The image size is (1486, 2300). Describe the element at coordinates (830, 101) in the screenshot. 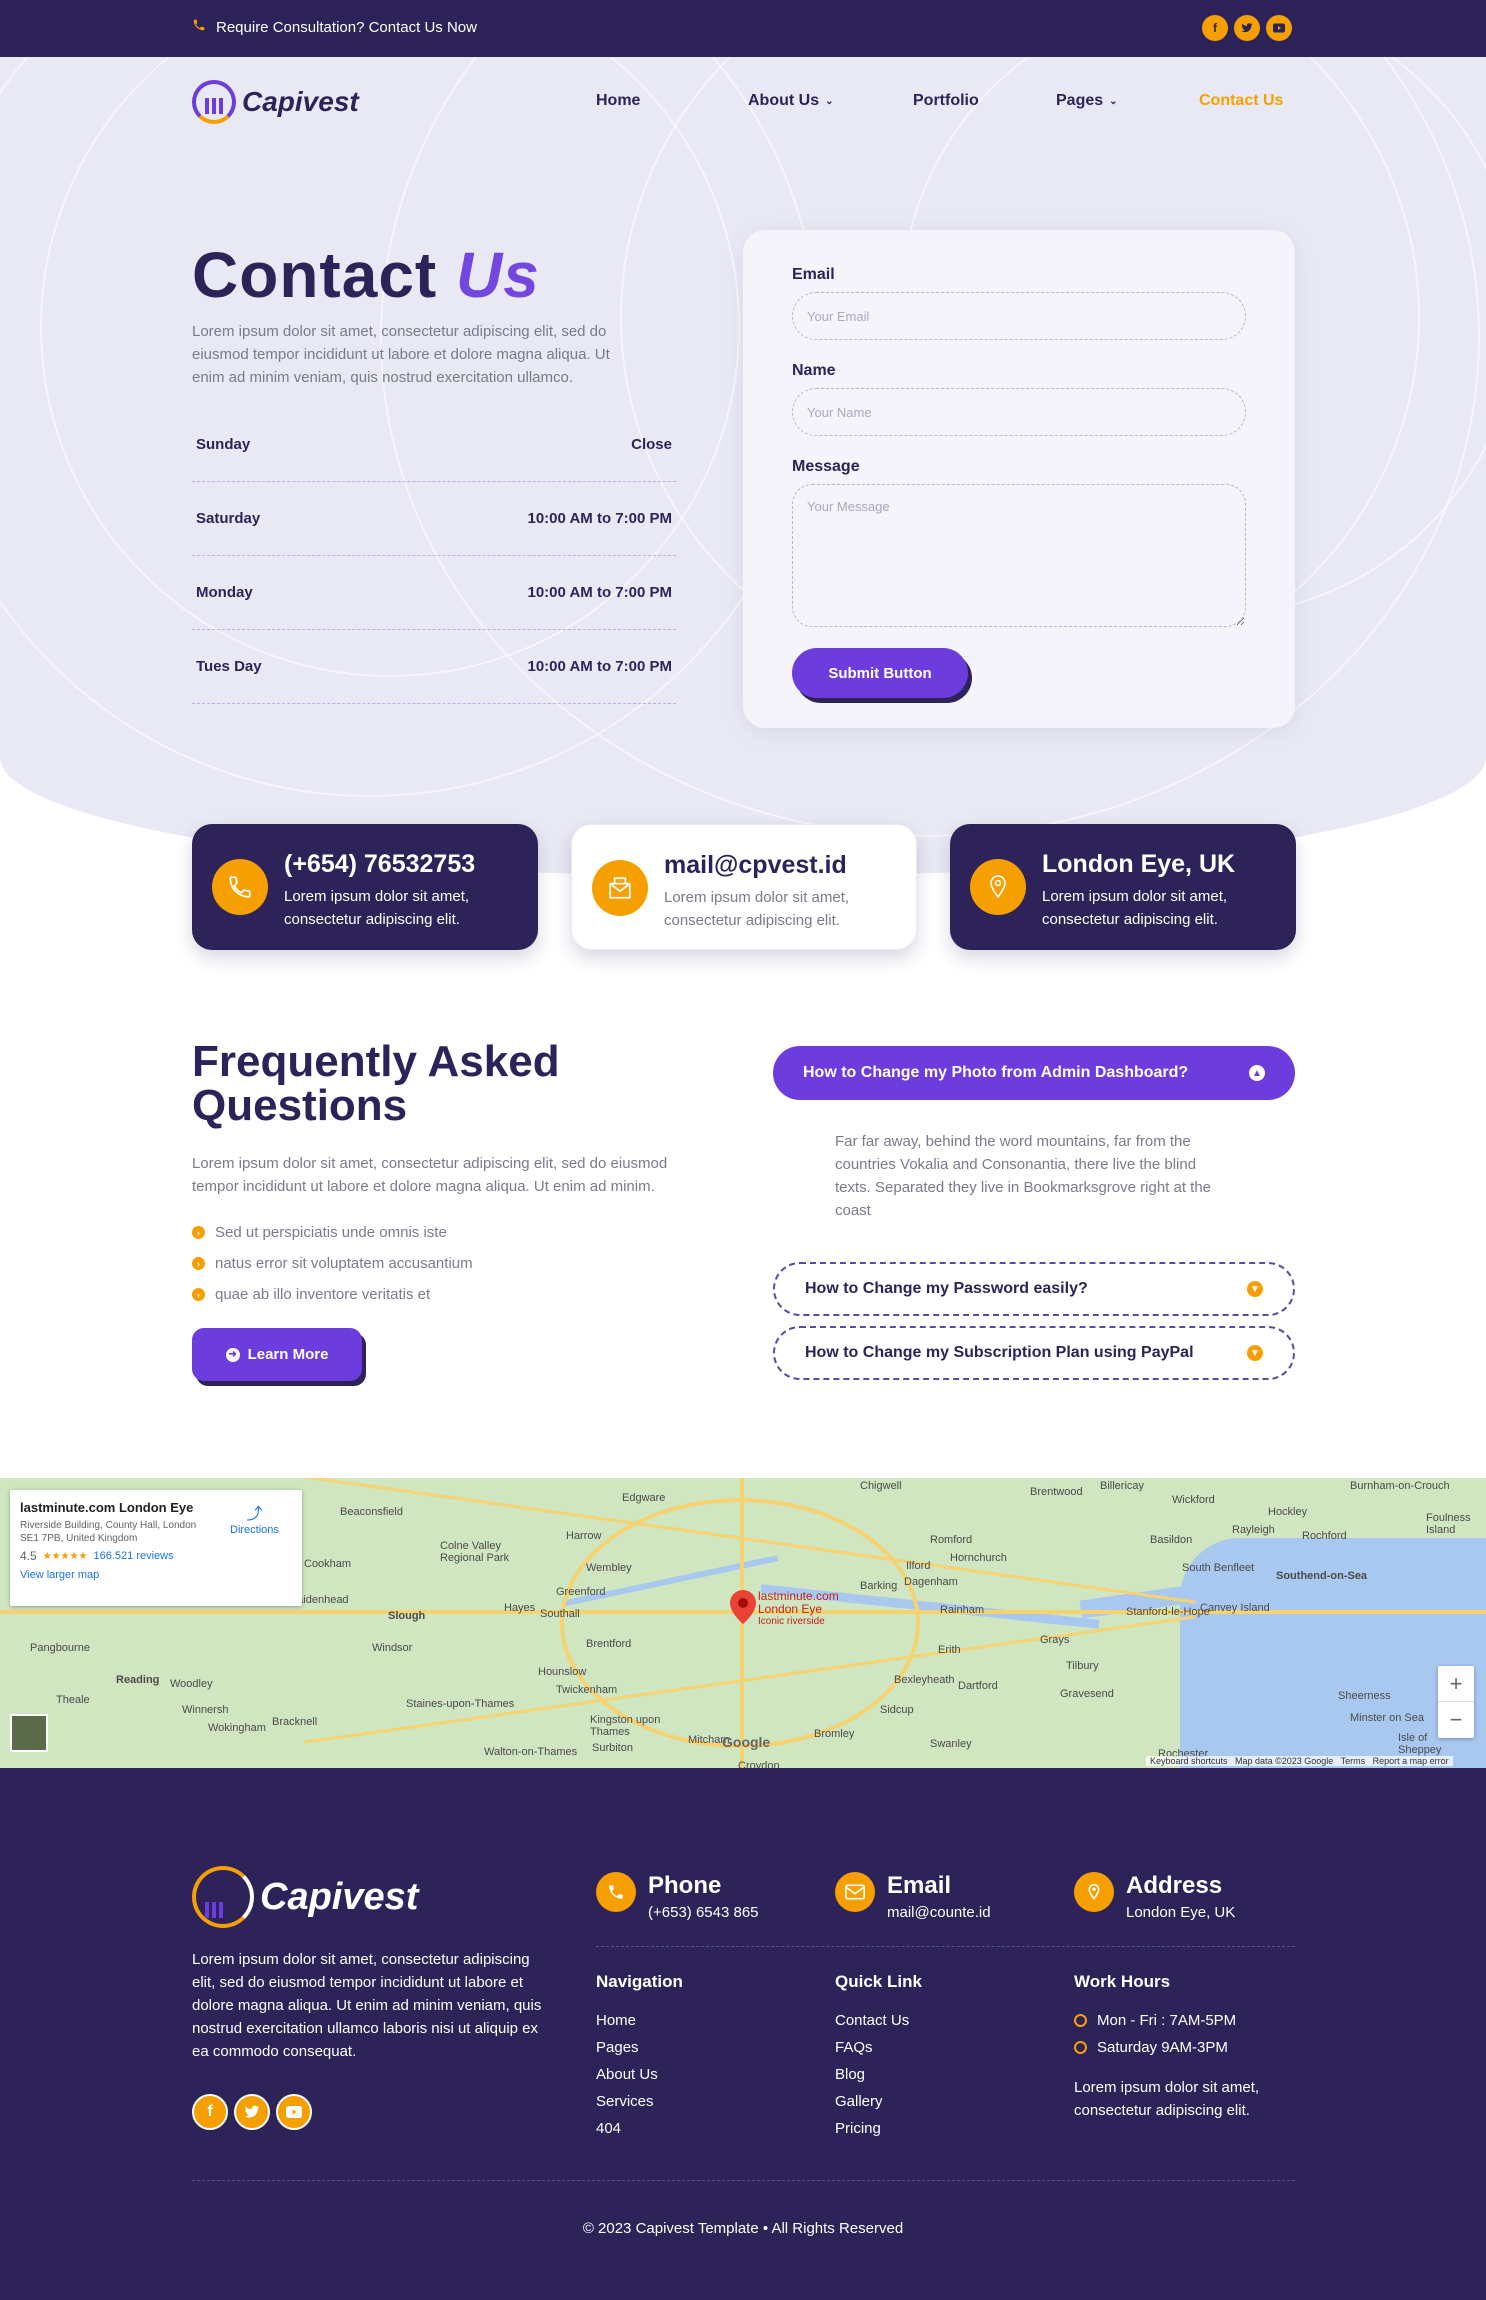

I see `nav-about-us: About Us ⌄` at that location.